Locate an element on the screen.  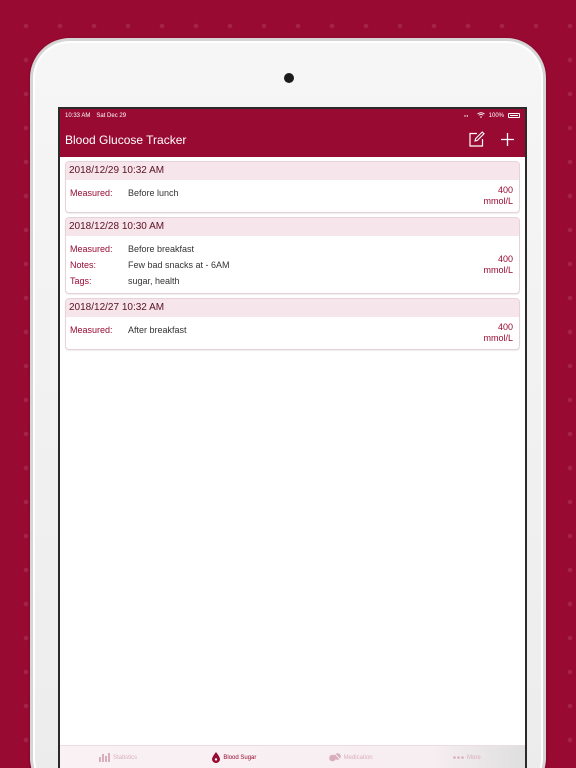
field-label: Notes: is located at coordinates (83, 265).